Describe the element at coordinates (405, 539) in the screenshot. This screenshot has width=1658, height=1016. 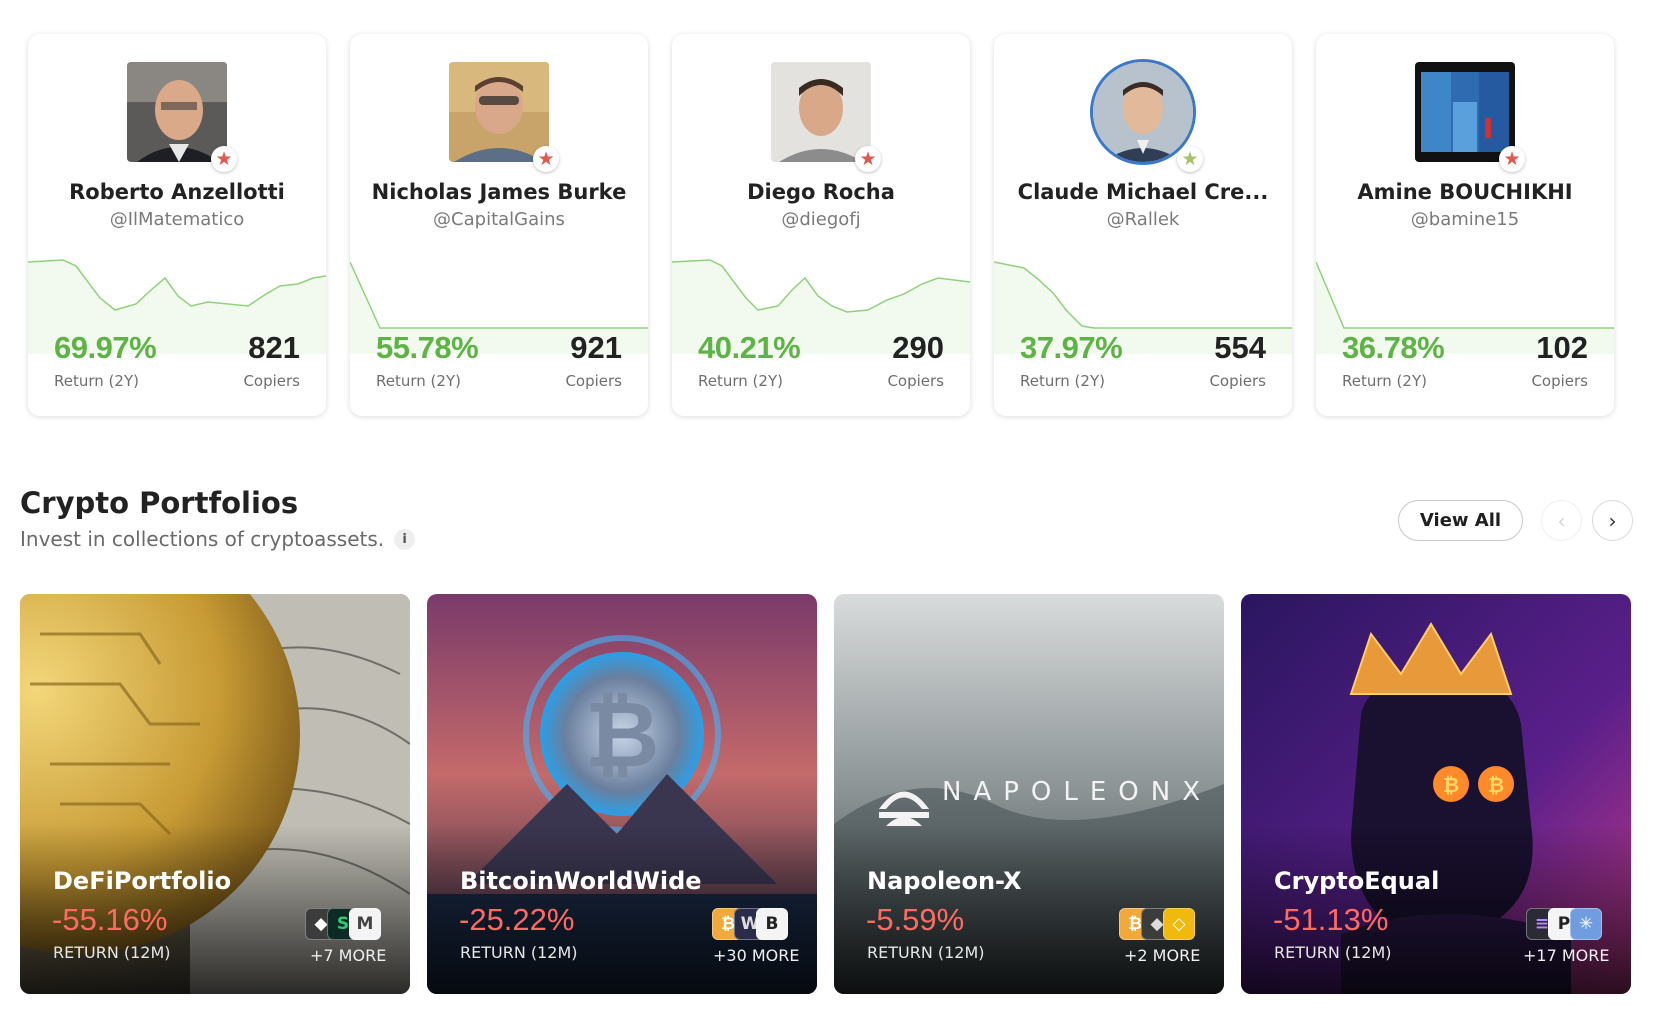
I see `info-icon: i` at that location.